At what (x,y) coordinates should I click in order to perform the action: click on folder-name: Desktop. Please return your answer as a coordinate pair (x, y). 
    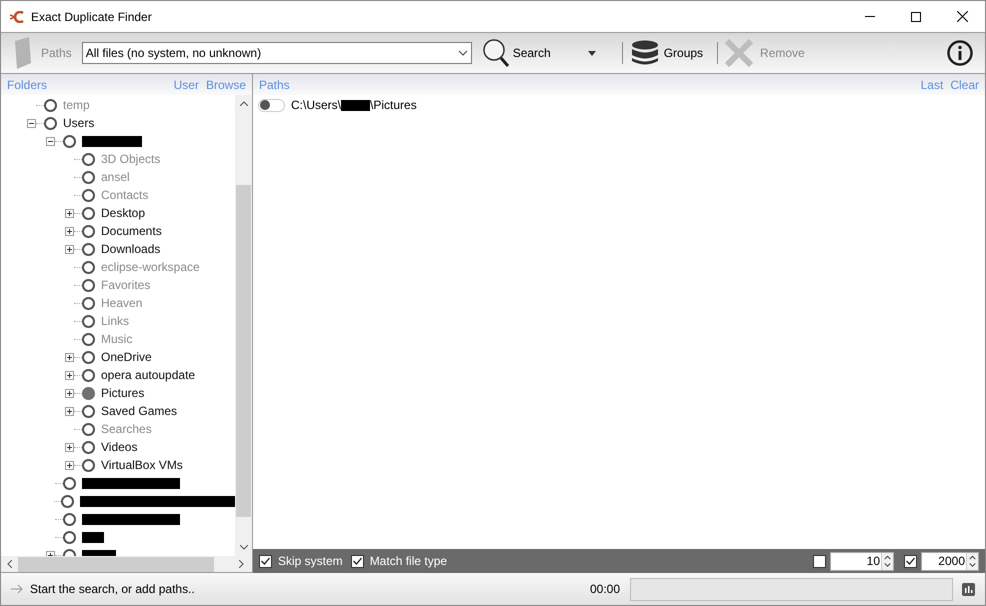
    Looking at the image, I should click on (123, 213).